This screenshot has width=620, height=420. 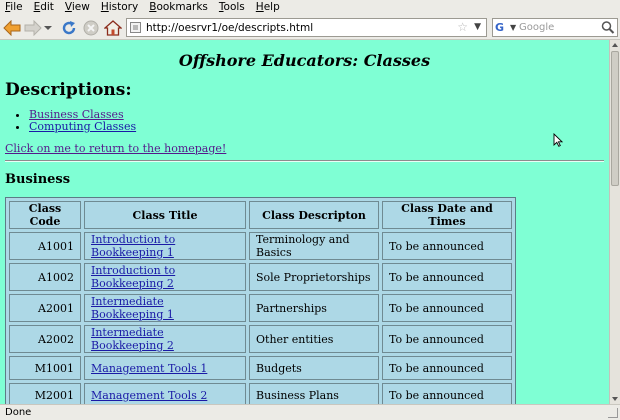 I want to click on class-title-cell: Management Tools 1, so click(x=165, y=368).